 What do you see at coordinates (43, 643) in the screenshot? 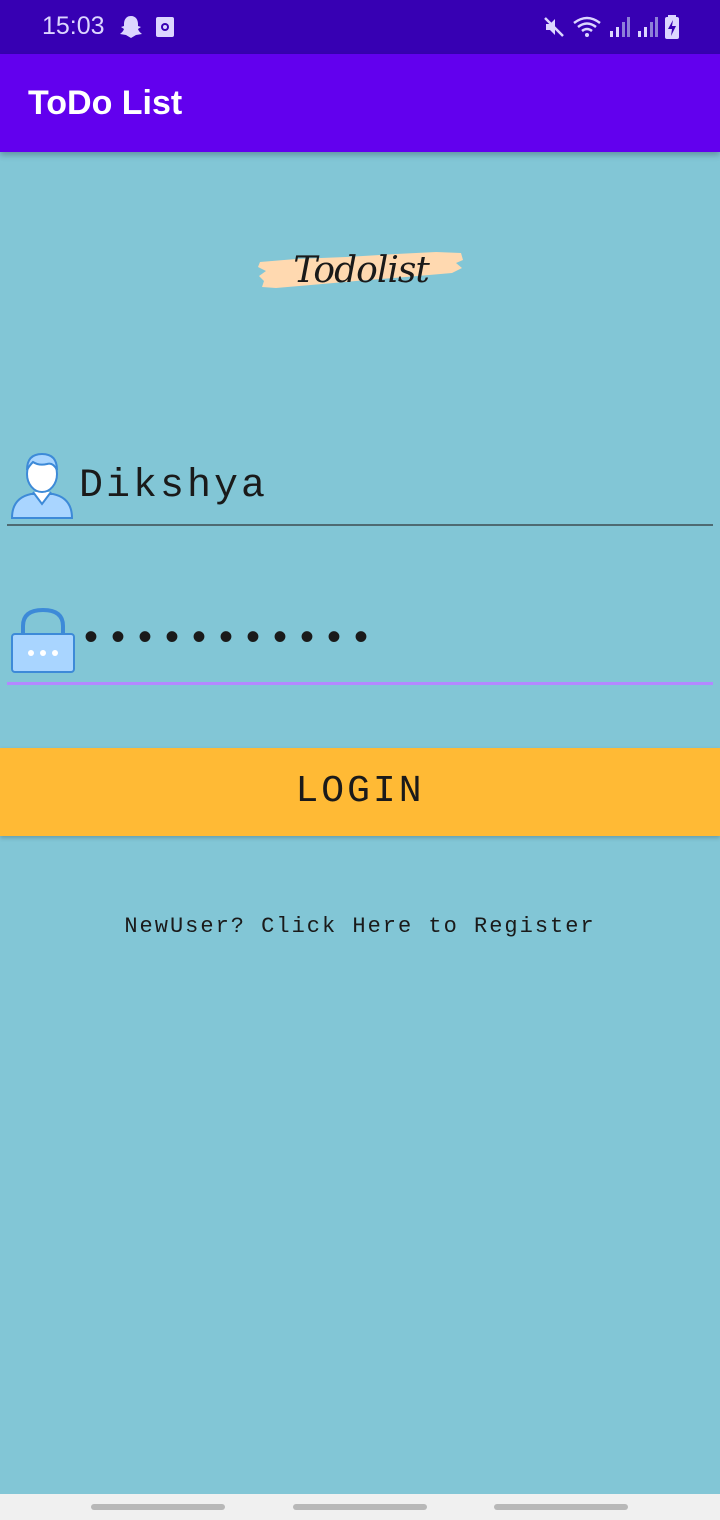
I see `lock-icon` at bounding box center [43, 643].